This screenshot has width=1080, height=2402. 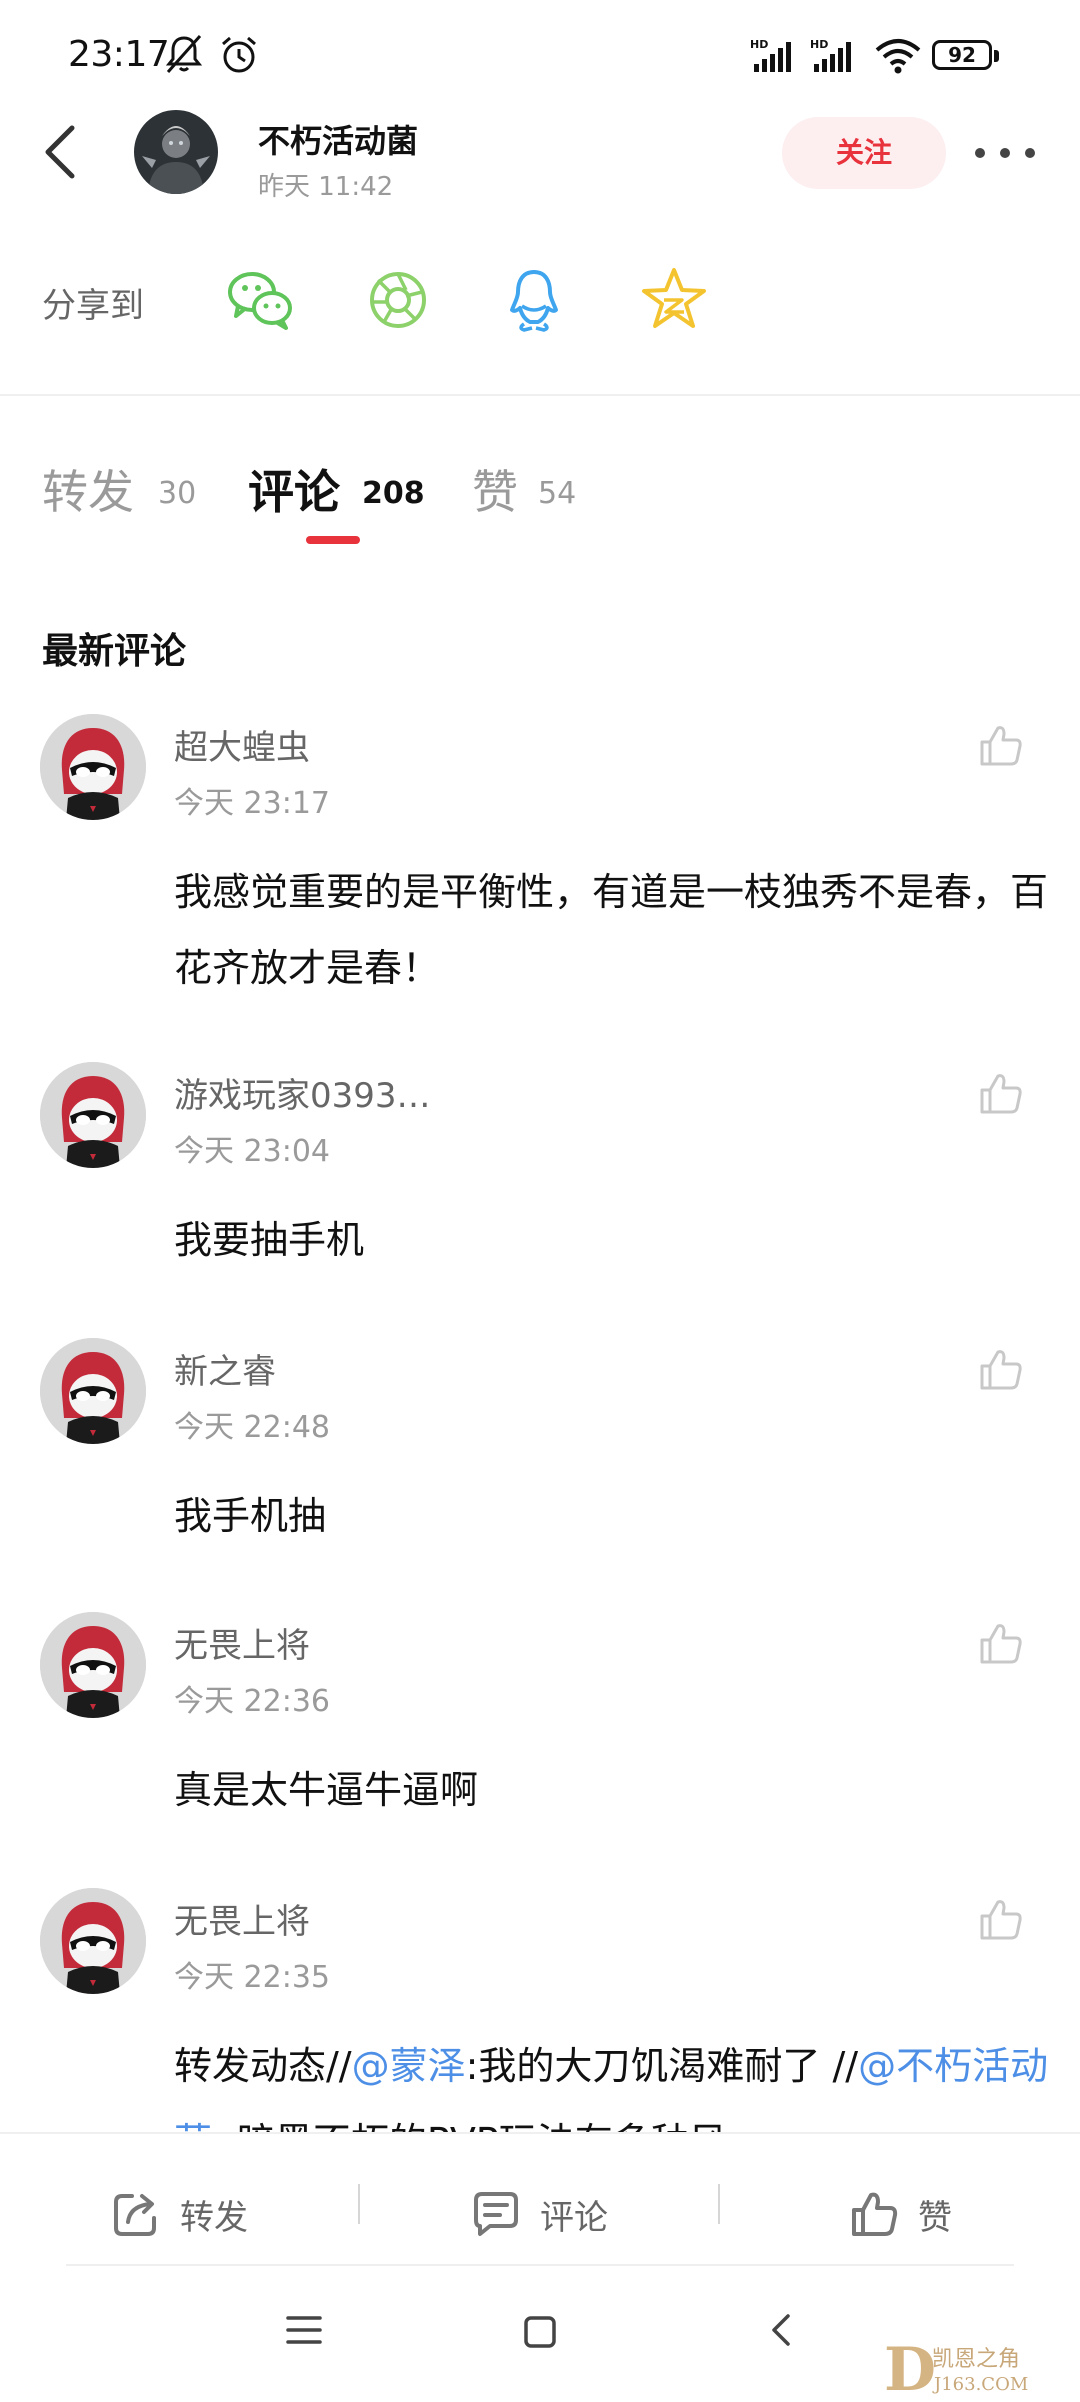 I want to click on status-time: 23:17, so click(x=119, y=54).